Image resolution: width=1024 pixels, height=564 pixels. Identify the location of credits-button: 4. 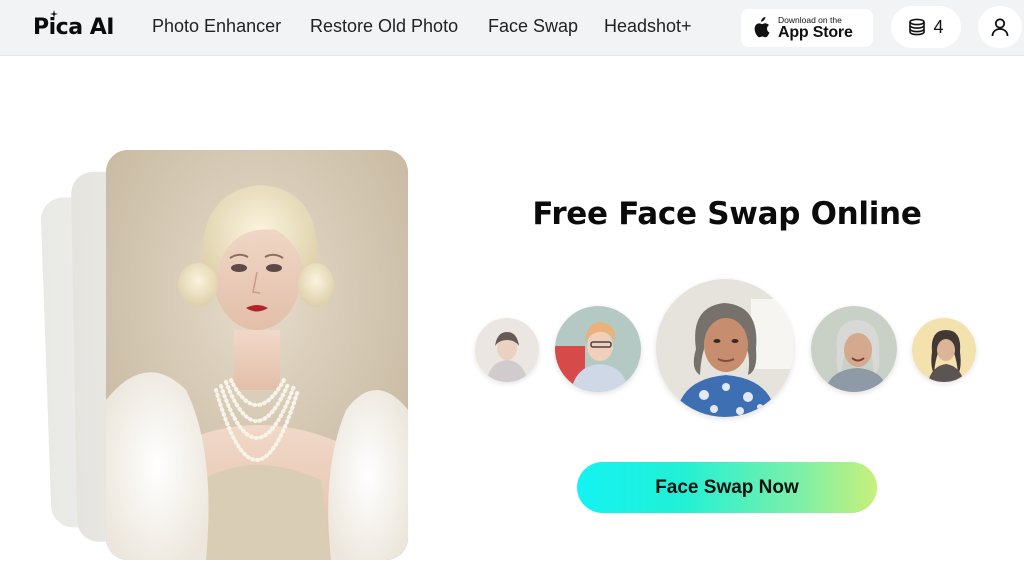
(926, 27).